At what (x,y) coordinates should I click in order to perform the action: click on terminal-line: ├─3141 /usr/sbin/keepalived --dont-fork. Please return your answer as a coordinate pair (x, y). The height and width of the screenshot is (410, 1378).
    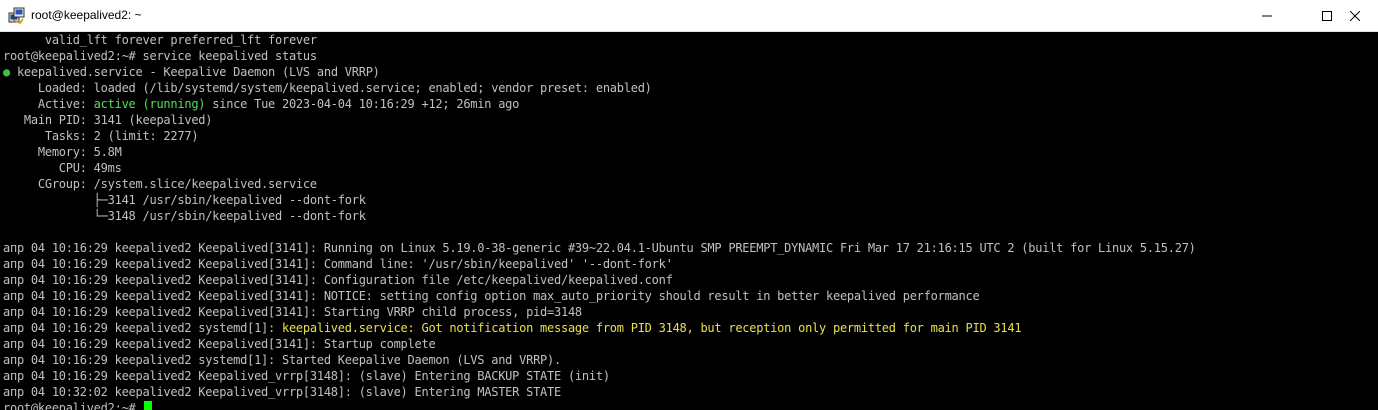
    Looking at the image, I should click on (184, 200).